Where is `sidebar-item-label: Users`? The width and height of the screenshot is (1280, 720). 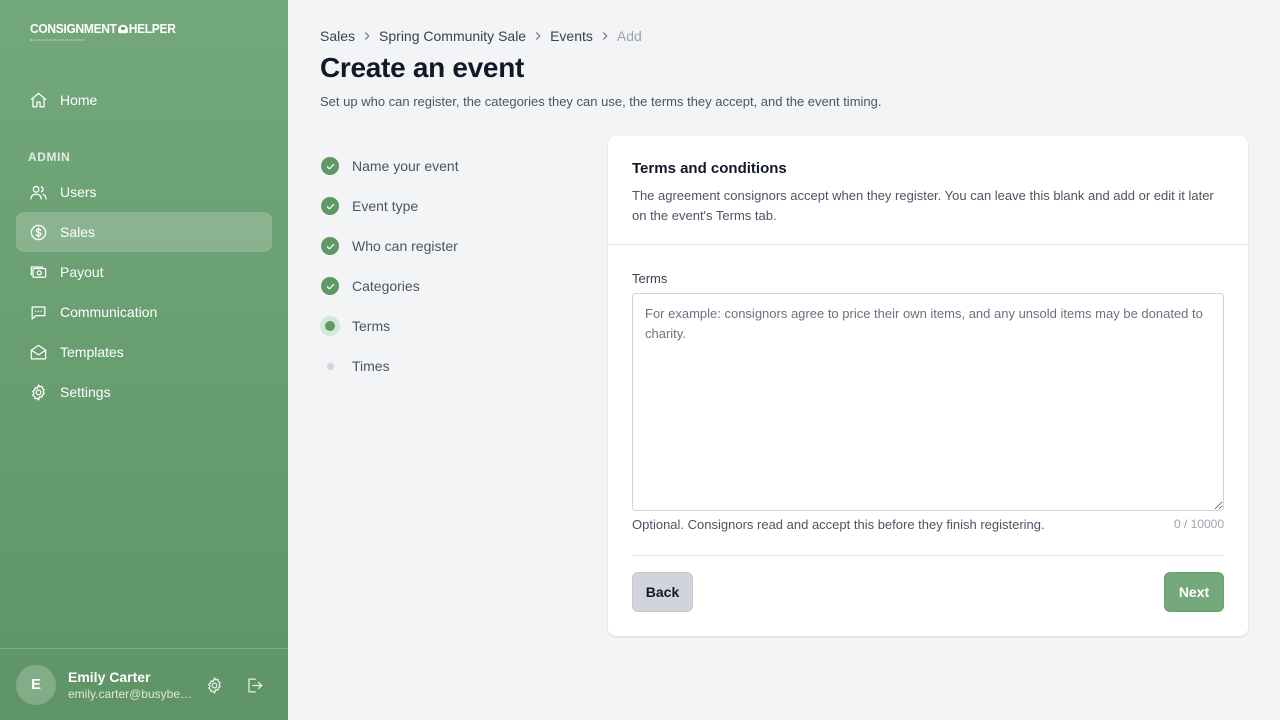
sidebar-item-label: Users is located at coordinates (78, 192).